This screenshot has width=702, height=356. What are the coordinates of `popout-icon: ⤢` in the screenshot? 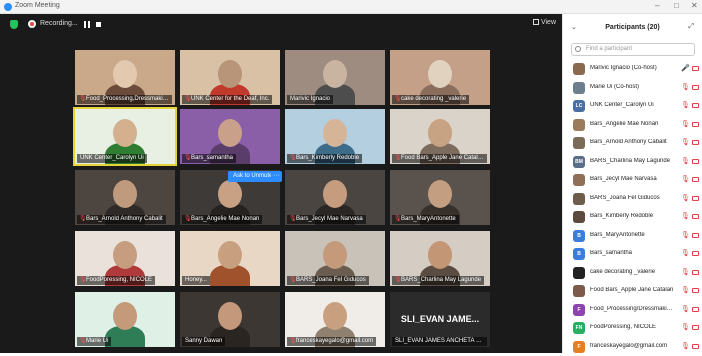 It's located at (691, 27).